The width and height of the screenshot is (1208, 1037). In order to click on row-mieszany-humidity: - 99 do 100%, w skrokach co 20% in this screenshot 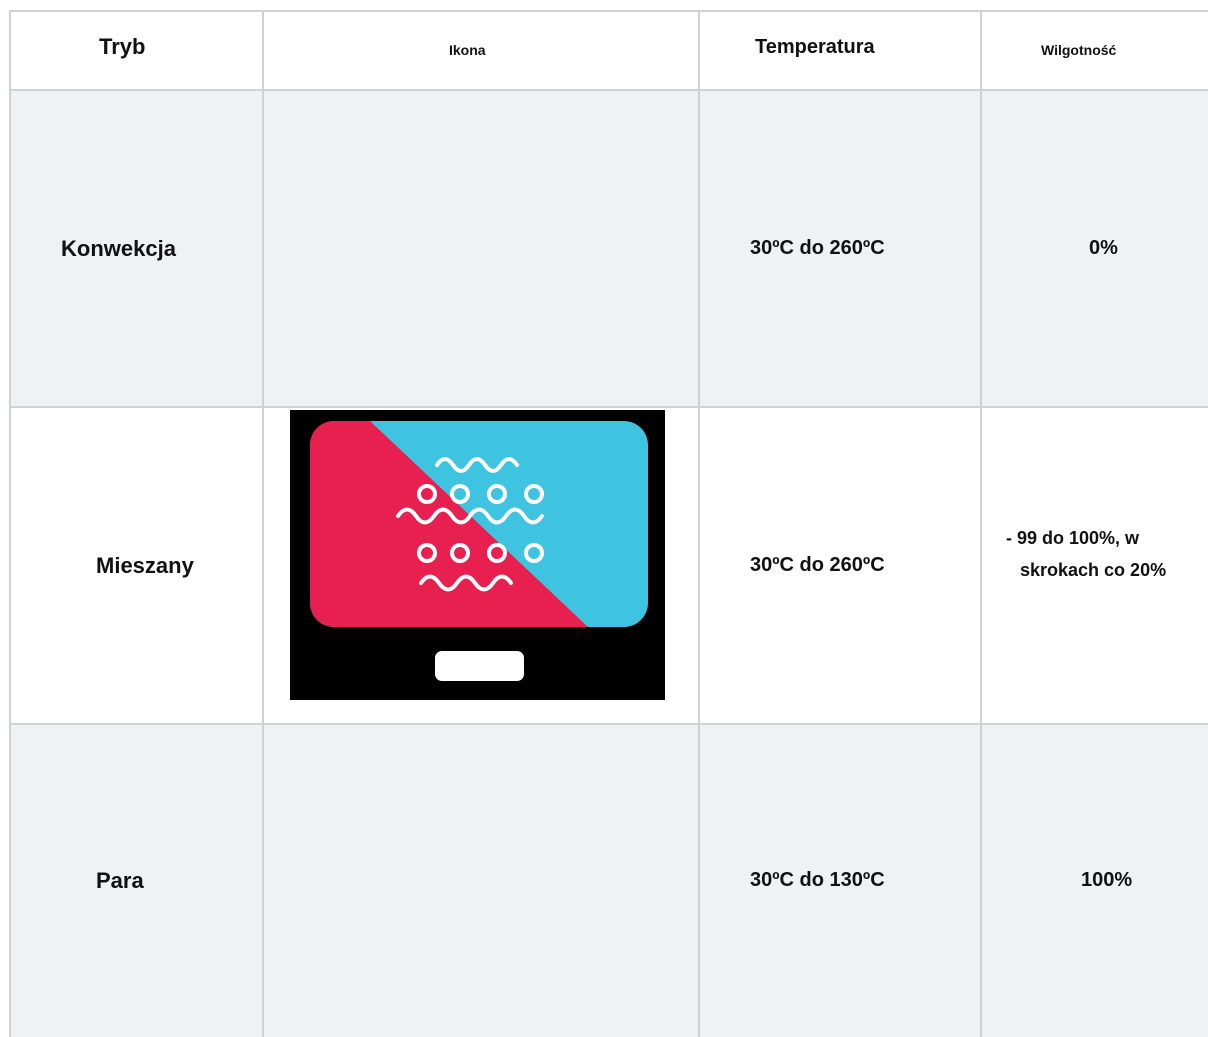, I will do `click(1094, 565)`.